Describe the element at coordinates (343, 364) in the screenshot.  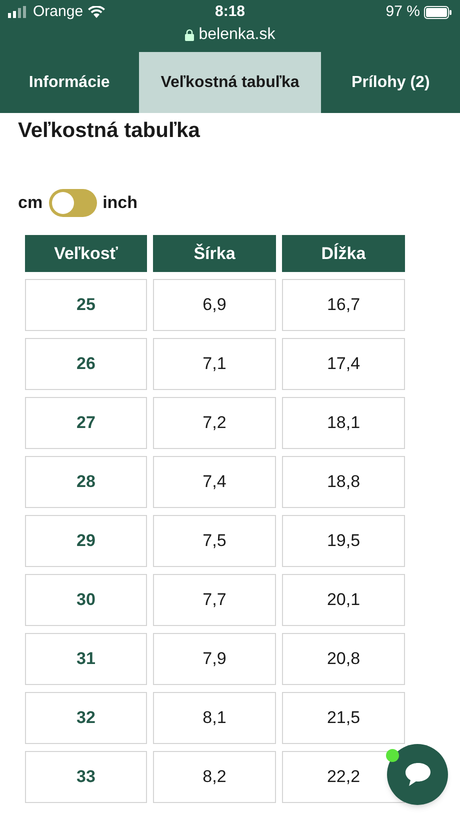
I see `table-cell: 17,4` at that location.